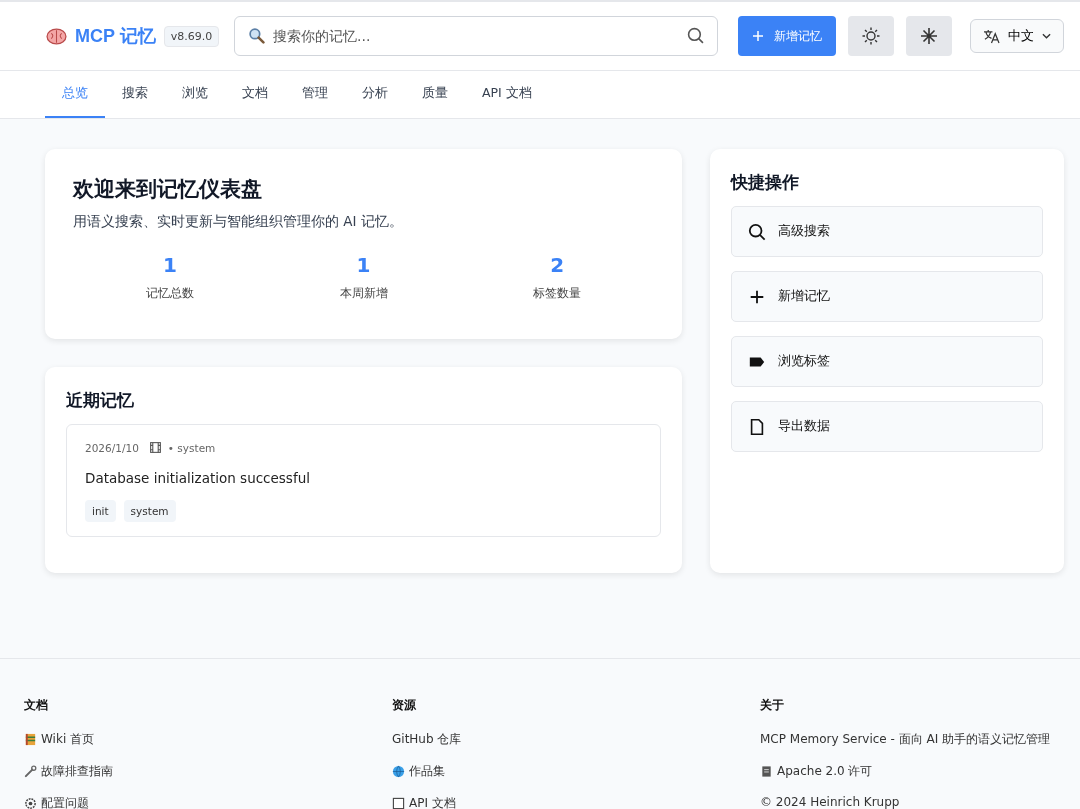 This screenshot has height=809, width=1080. I want to click on app-title: MCP 记忆, so click(115, 36).